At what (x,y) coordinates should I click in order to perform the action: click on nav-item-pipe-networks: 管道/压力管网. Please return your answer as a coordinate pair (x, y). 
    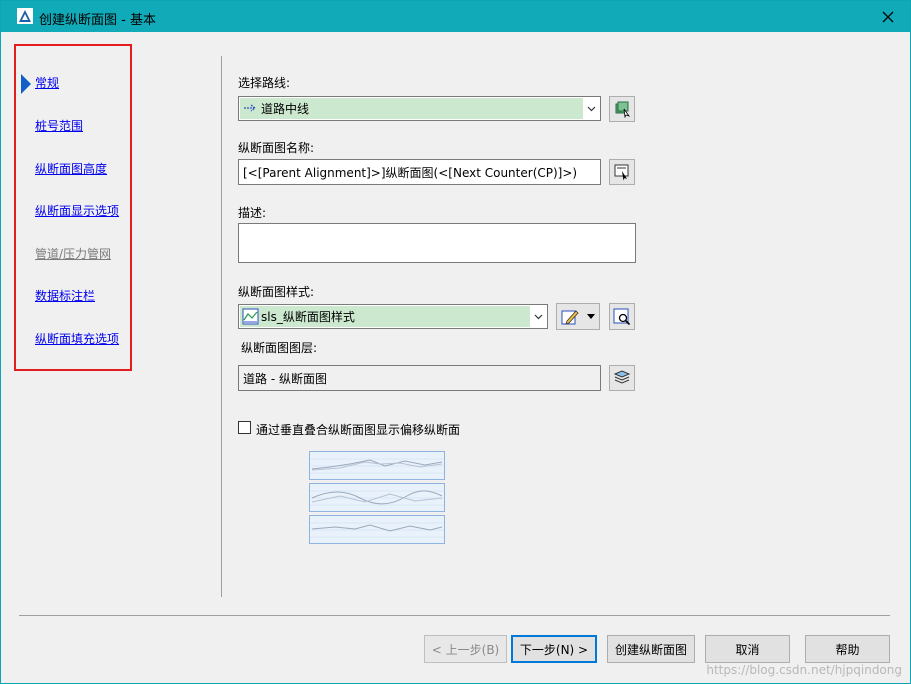
    Looking at the image, I should click on (73, 254).